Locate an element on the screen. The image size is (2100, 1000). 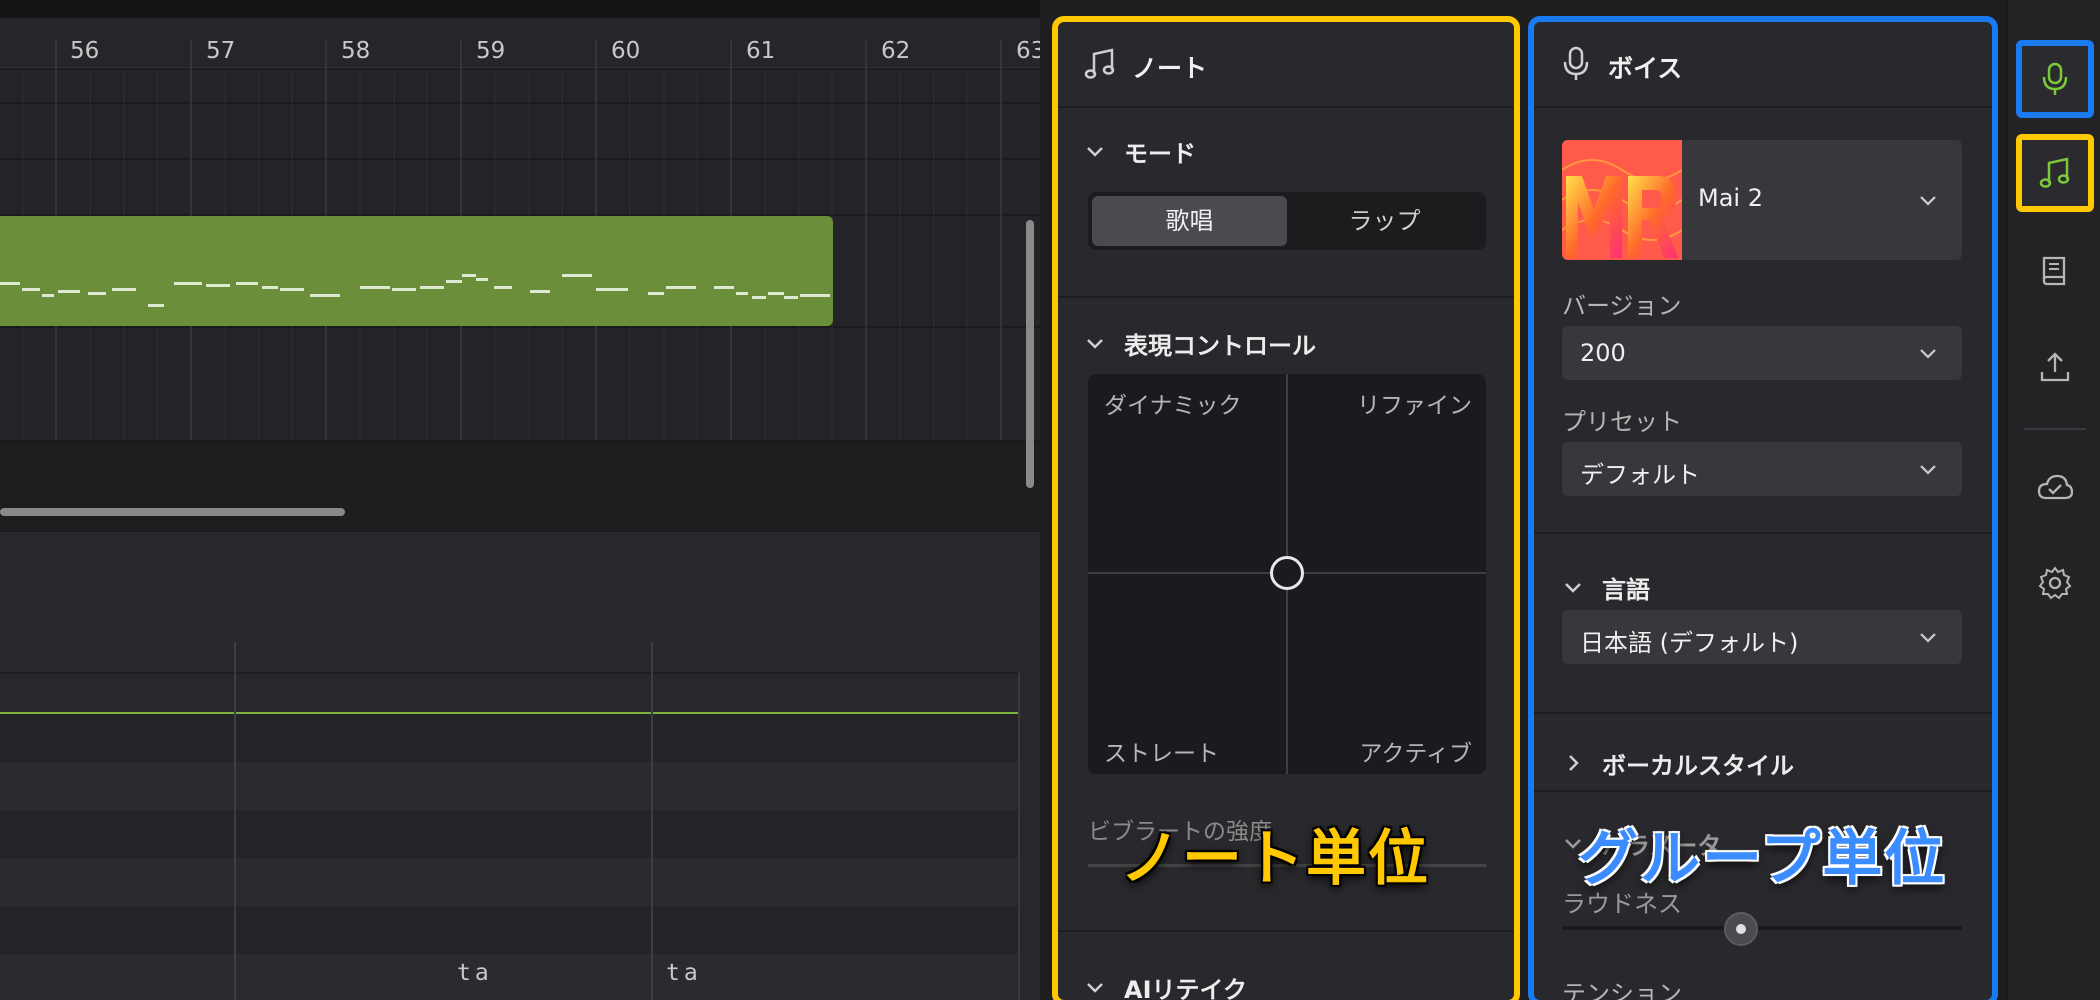
note-group-block is located at coordinates (416, 271).